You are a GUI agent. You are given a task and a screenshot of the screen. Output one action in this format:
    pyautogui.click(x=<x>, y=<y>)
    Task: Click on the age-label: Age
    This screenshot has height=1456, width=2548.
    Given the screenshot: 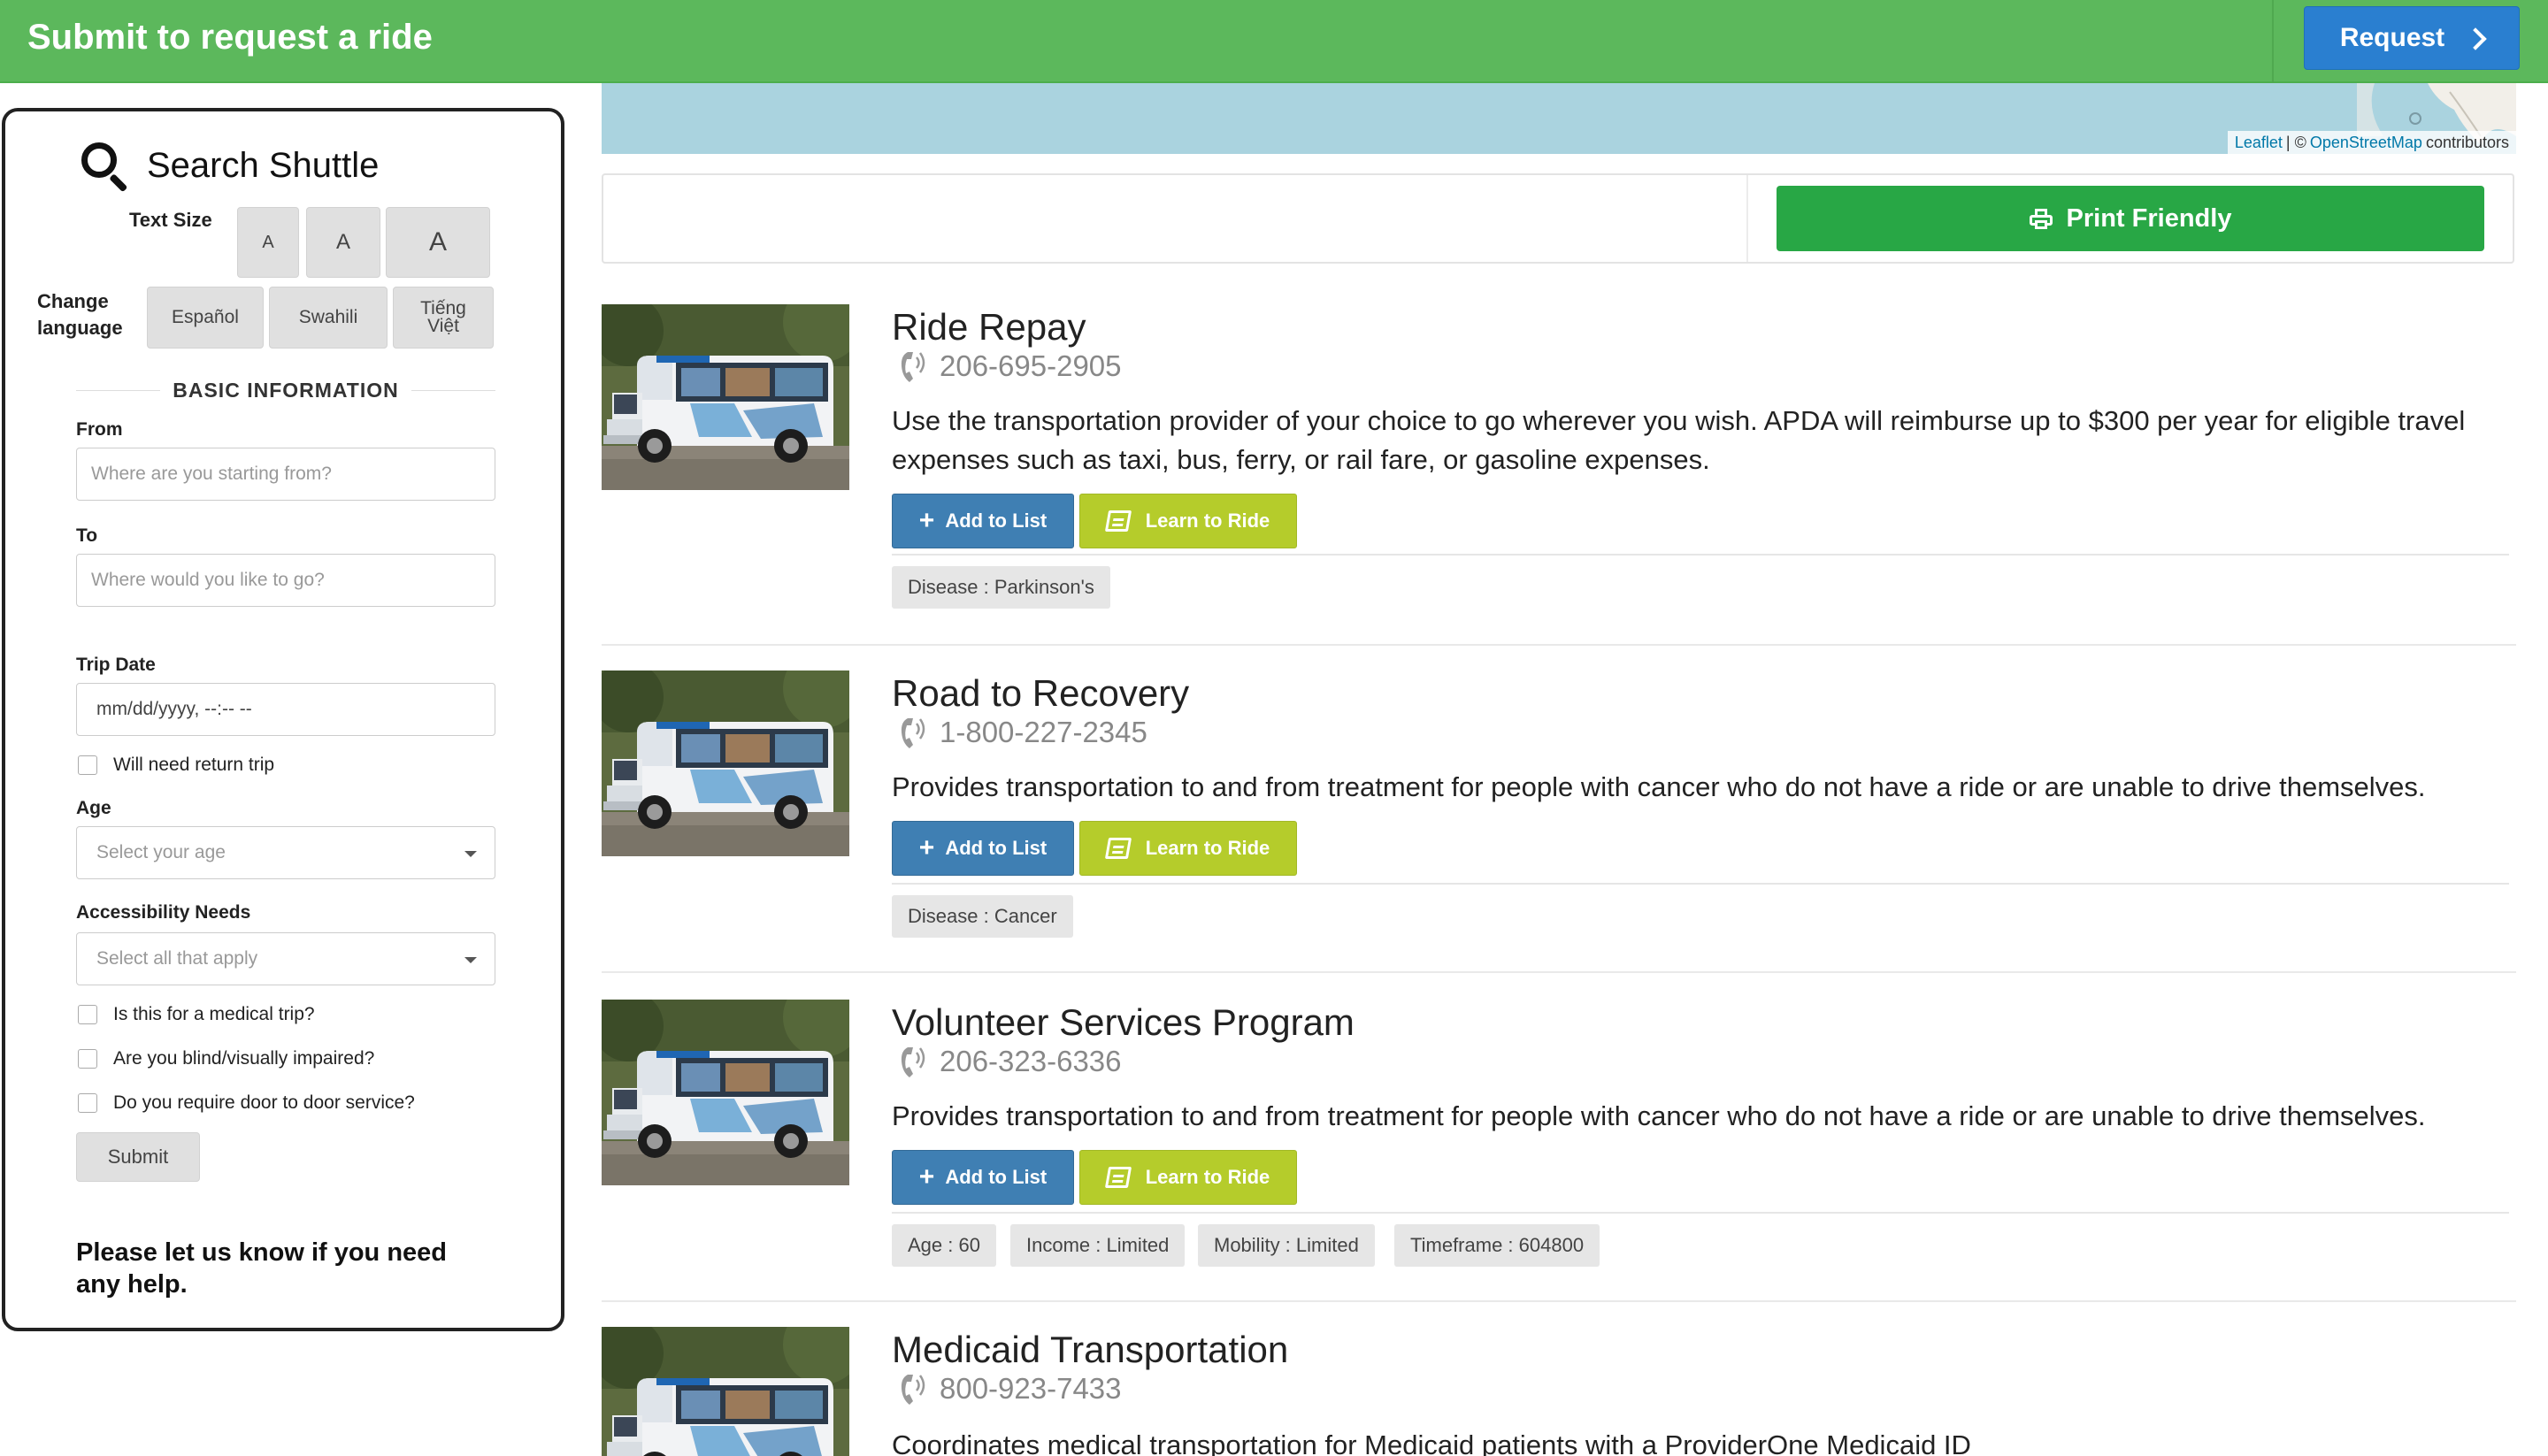 What is the action you would take?
    pyautogui.click(x=93, y=808)
    